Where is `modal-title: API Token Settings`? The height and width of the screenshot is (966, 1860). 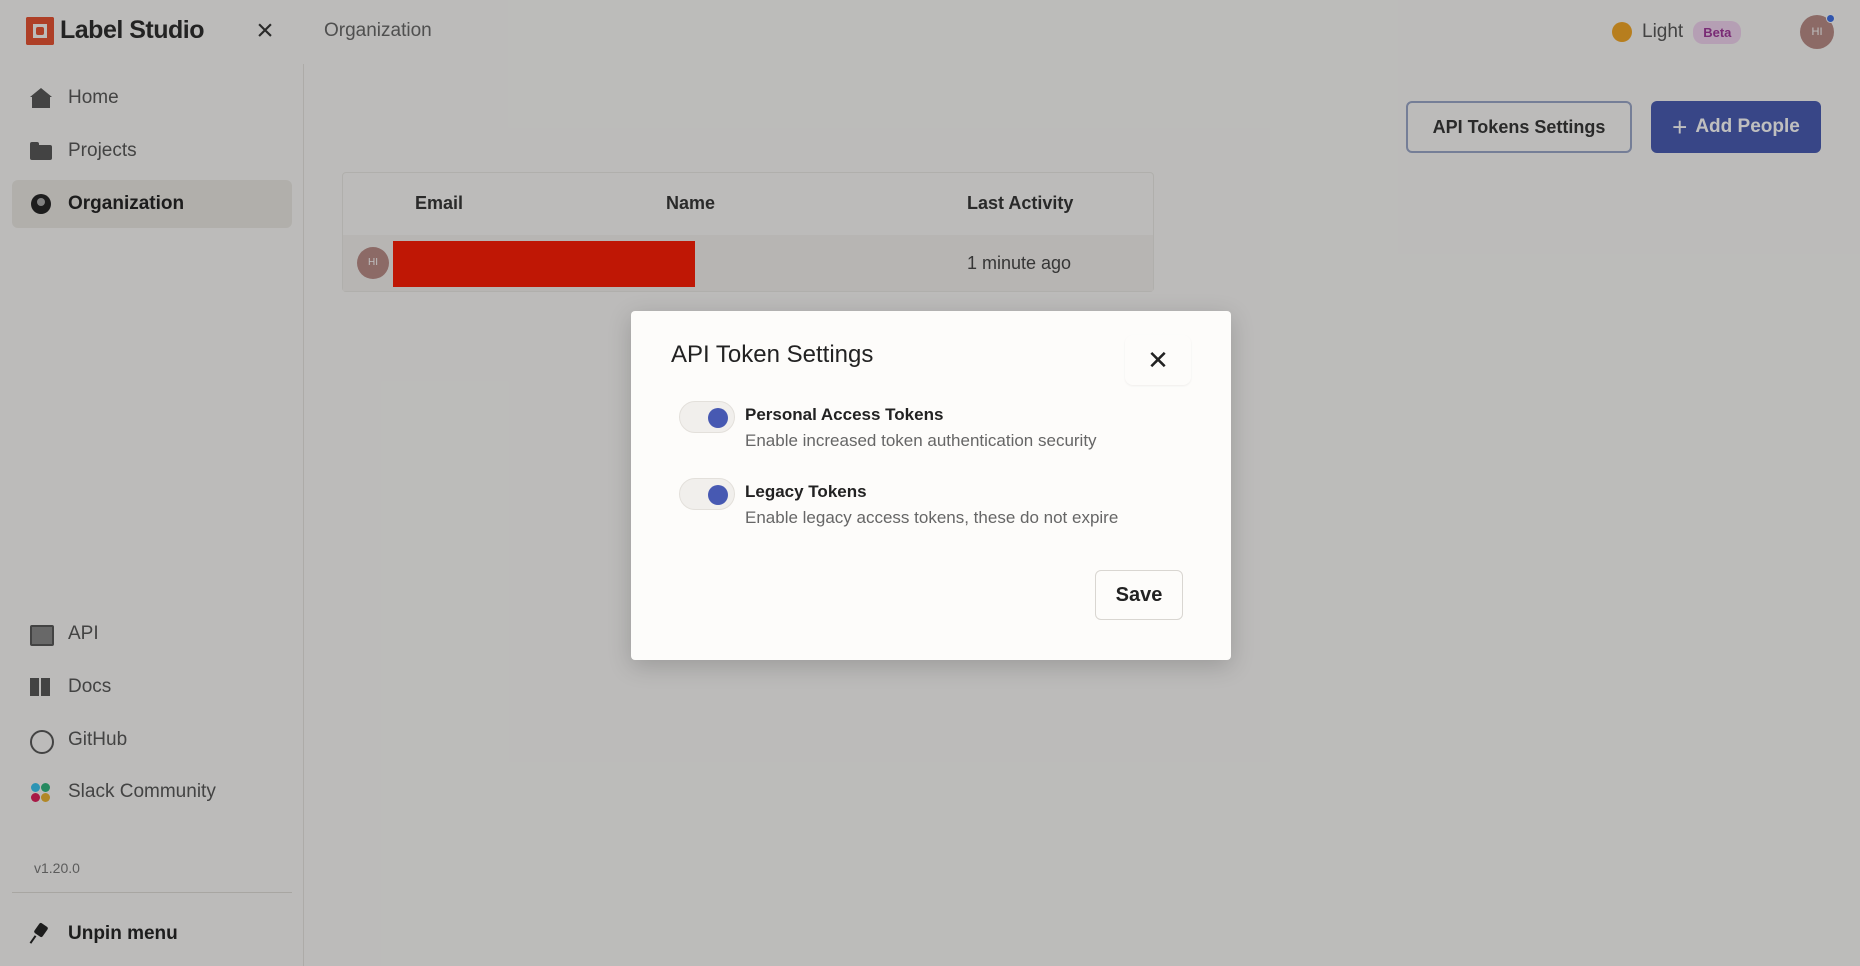 modal-title: API Token Settings is located at coordinates (772, 354).